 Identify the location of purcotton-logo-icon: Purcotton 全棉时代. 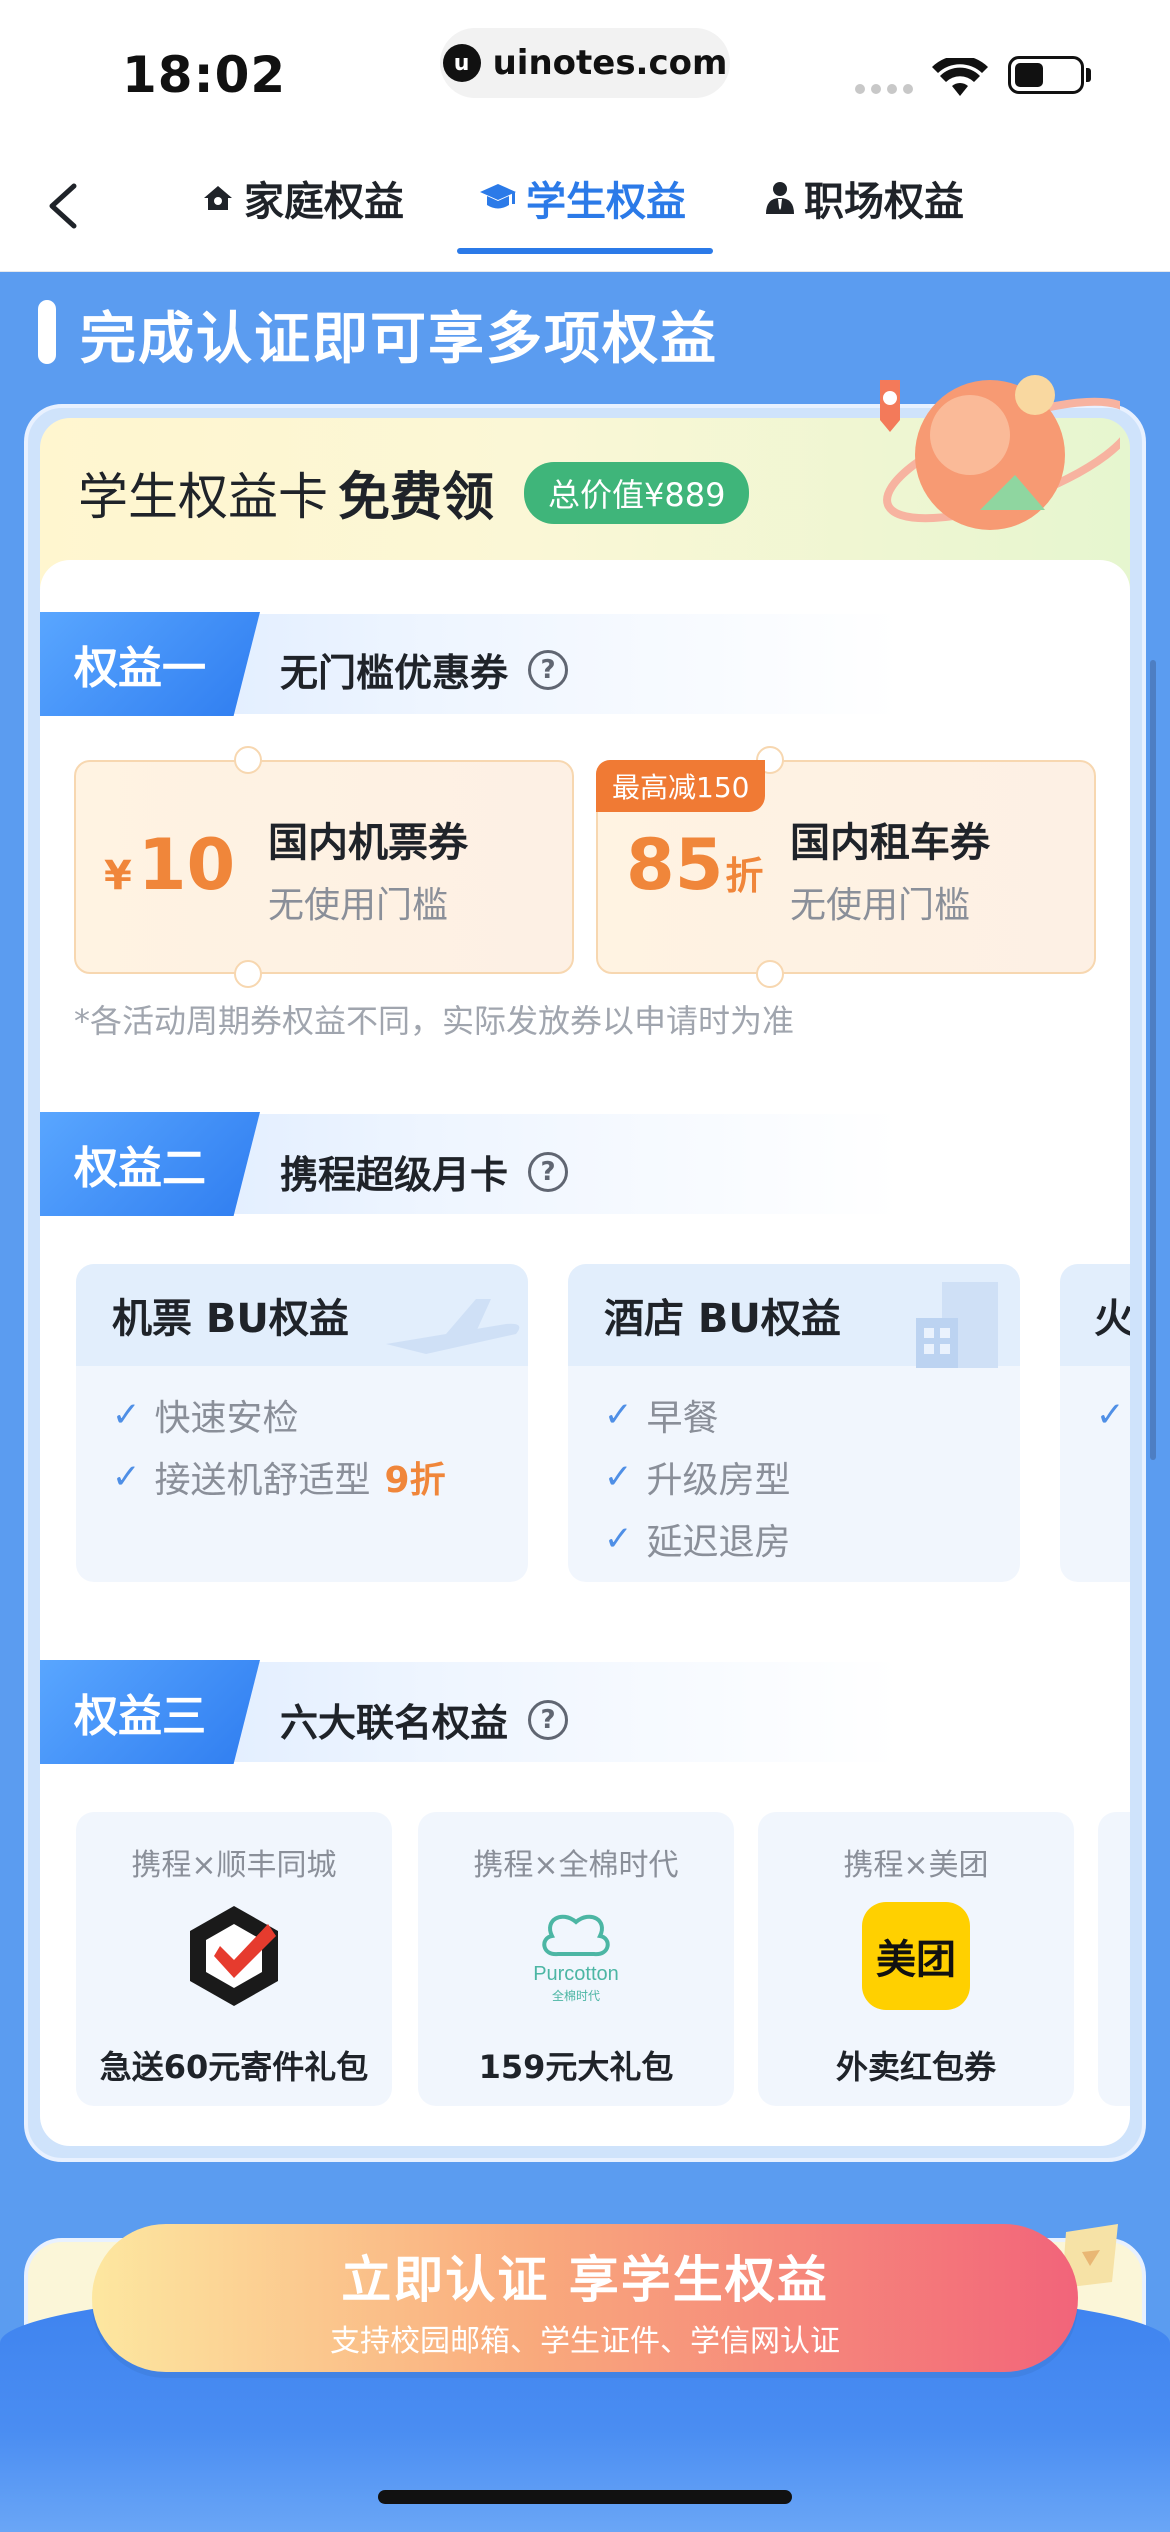
(576, 1958).